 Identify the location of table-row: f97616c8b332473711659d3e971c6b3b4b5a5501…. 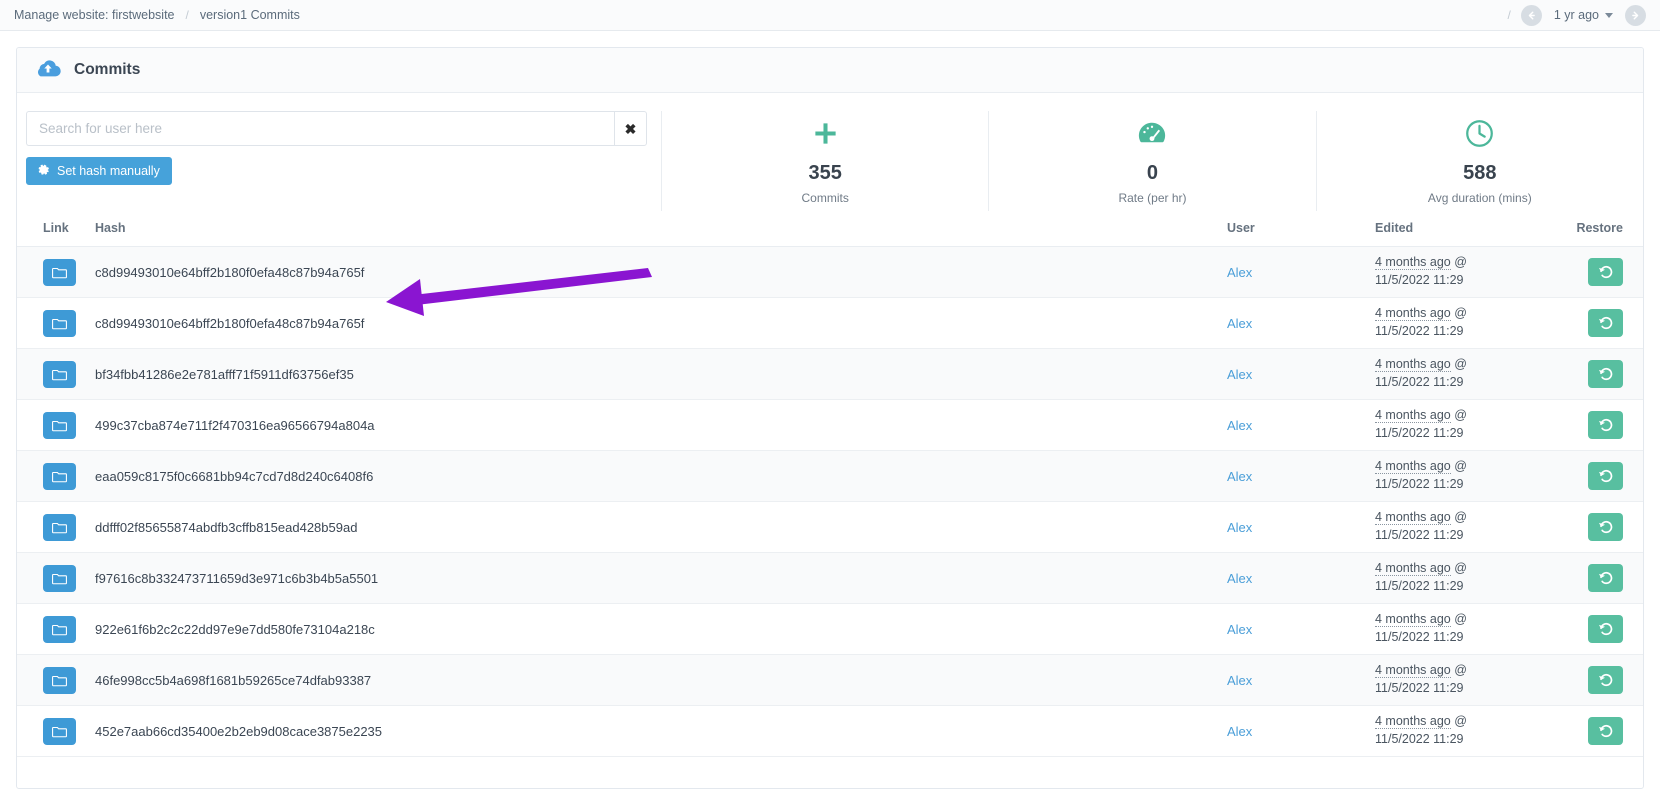
(830, 578).